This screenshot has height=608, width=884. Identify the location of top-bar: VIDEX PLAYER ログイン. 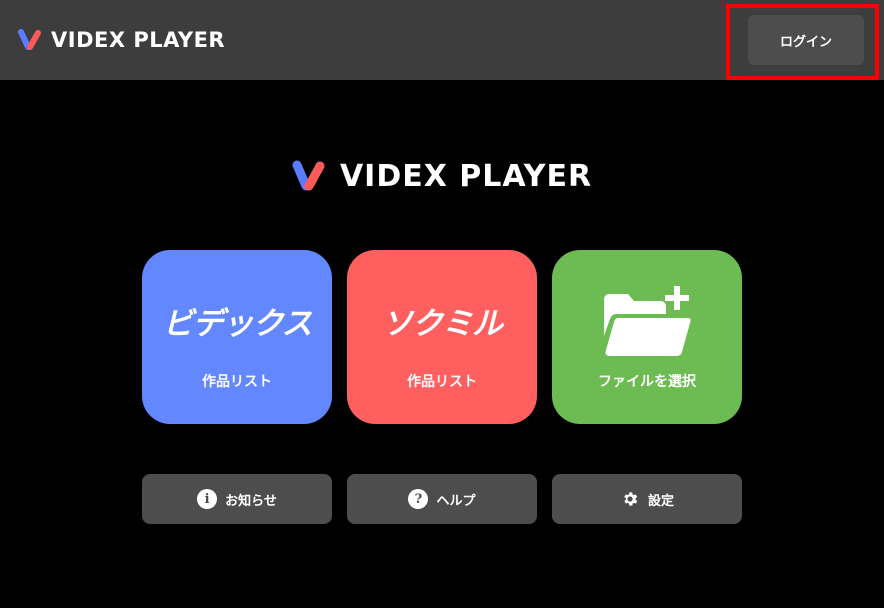
(442, 40).